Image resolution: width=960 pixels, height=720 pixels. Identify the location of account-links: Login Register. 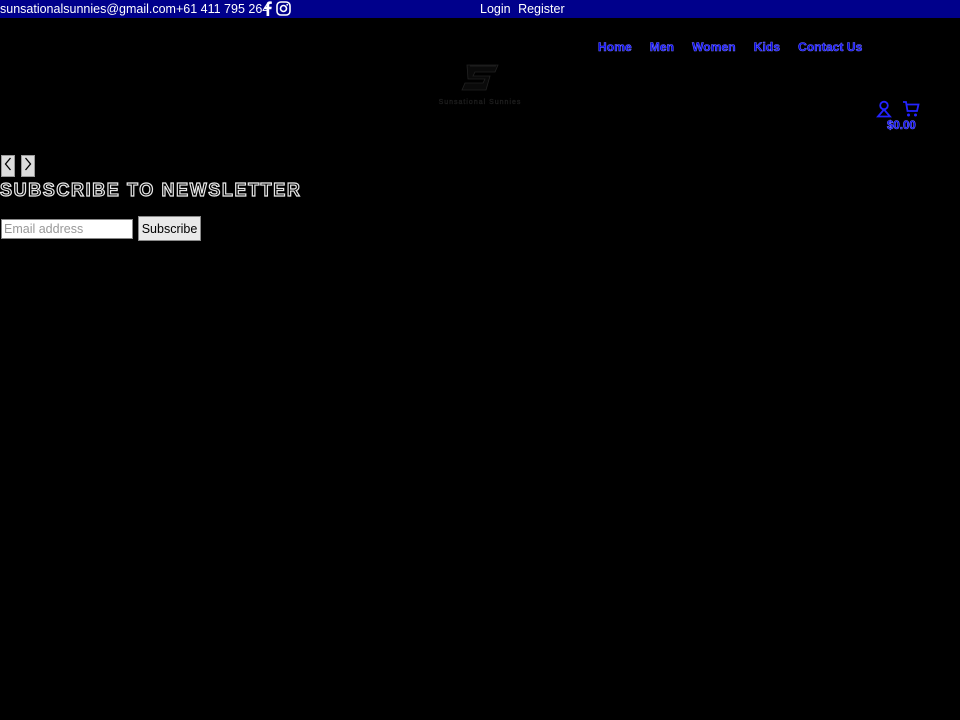
(522, 9).